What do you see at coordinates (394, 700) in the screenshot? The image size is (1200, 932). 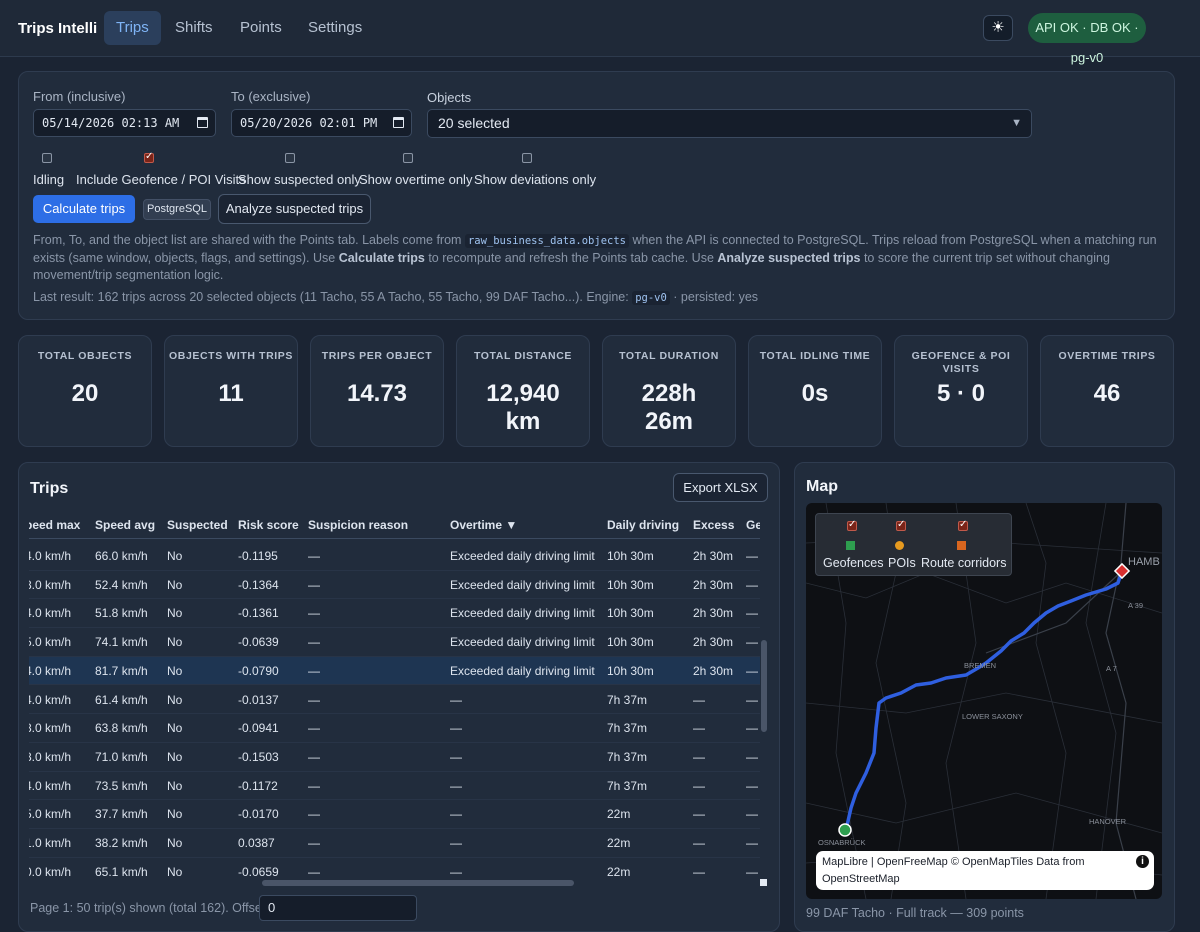 I see `table-row: 4.0 km/h 61.4 km/h No -0.0137 — — 7h 37m — —` at bounding box center [394, 700].